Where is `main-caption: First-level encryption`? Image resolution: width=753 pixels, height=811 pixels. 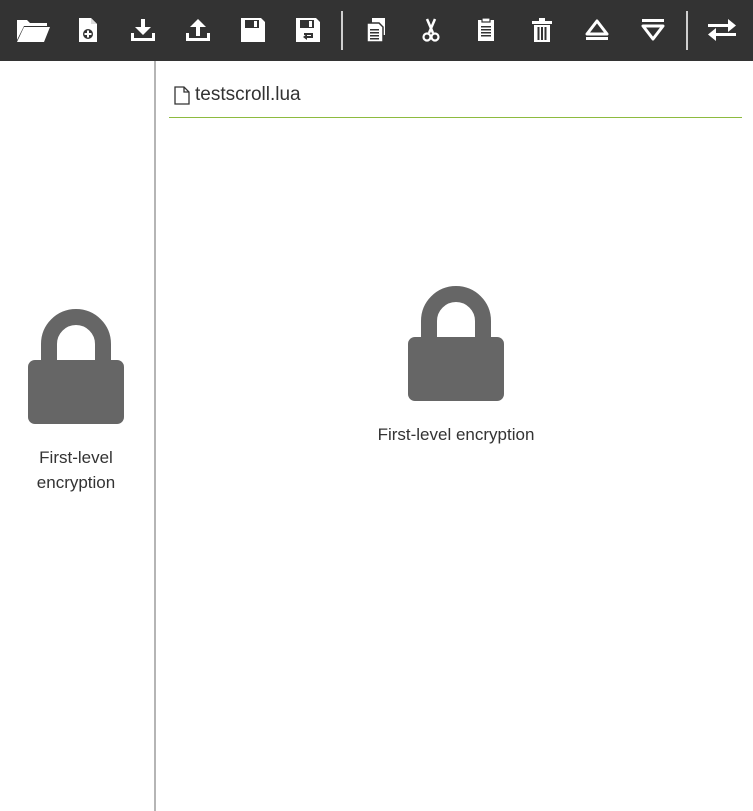
main-caption: First-level encryption is located at coordinates (456, 434).